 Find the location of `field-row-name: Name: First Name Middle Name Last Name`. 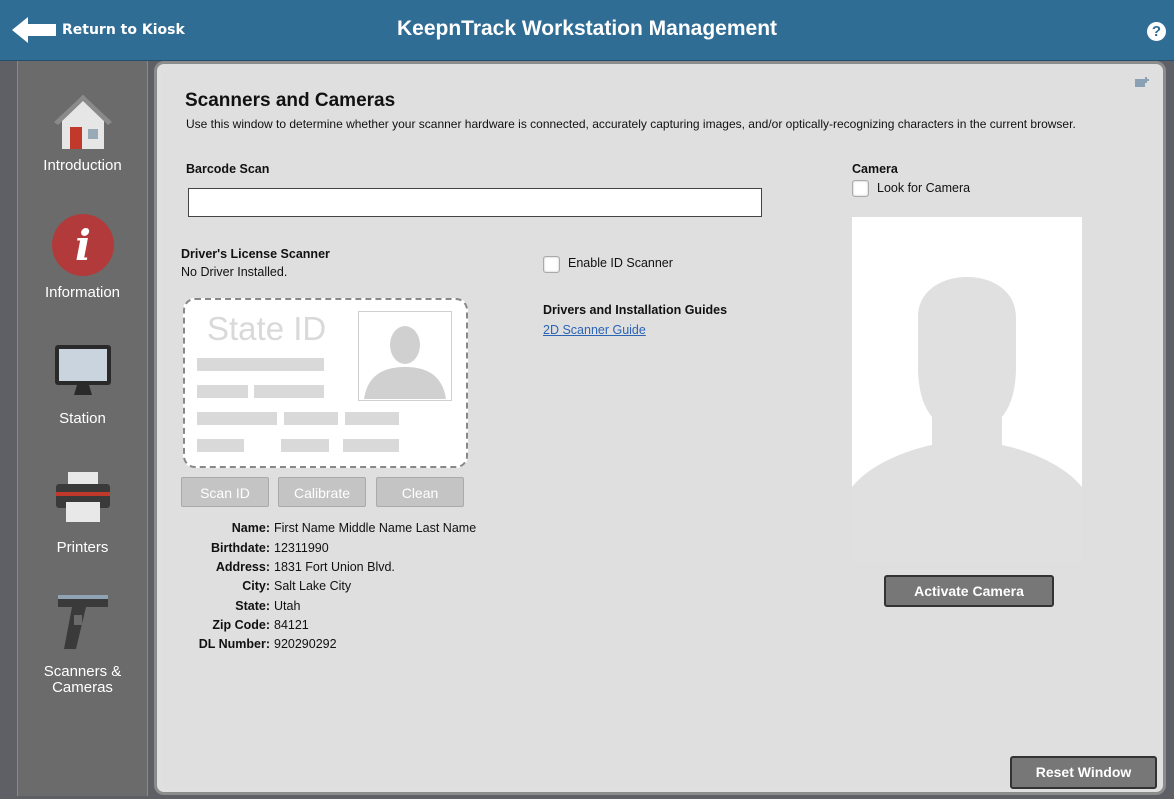

field-row-name: Name: First Name Middle Name Last Name is located at coordinates (354, 528).